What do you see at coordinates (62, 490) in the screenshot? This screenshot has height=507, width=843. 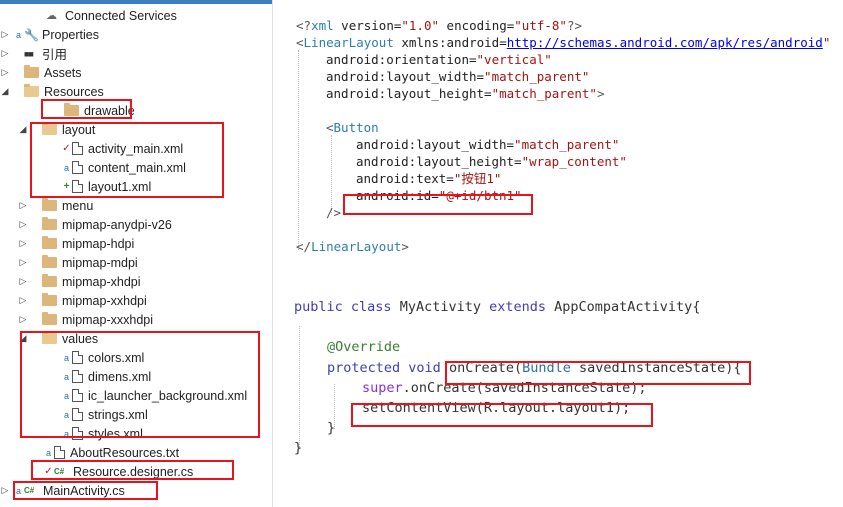 I see `tree-item: ▷ a C# MainActivity.cs` at bounding box center [62, 490].